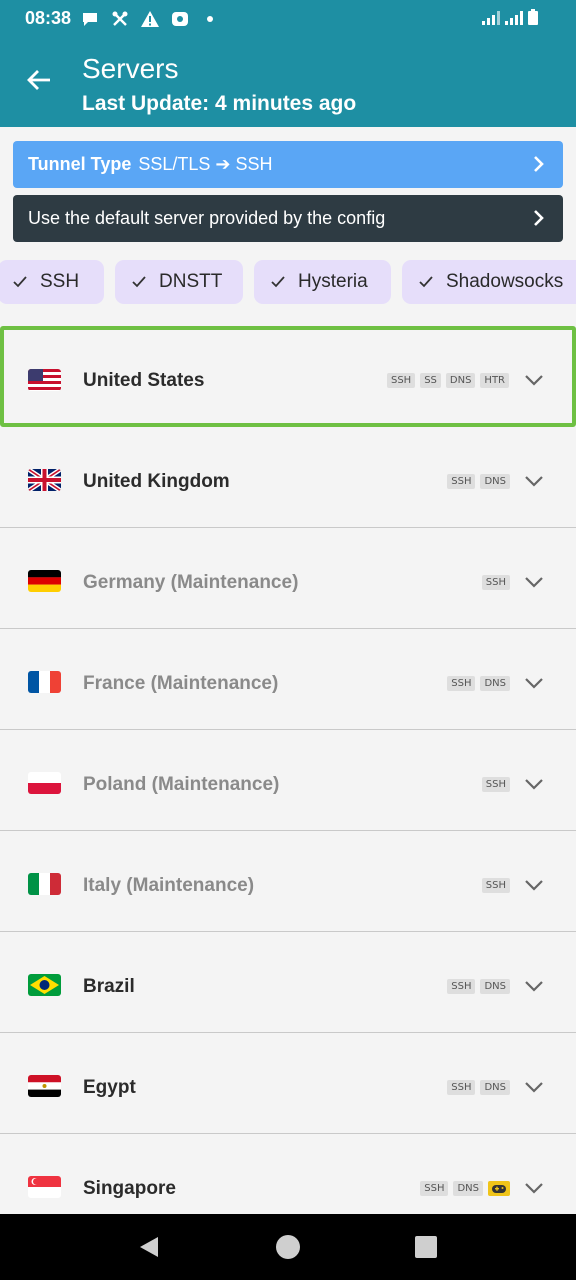 Image resolution: width=576 pixels, height=1280 pixels. What do you see at coordinates (288, 679) in the screenshot?
I see `server-row-france: France (Maintenance) SSH DNS` at bounding box center [288, 679].